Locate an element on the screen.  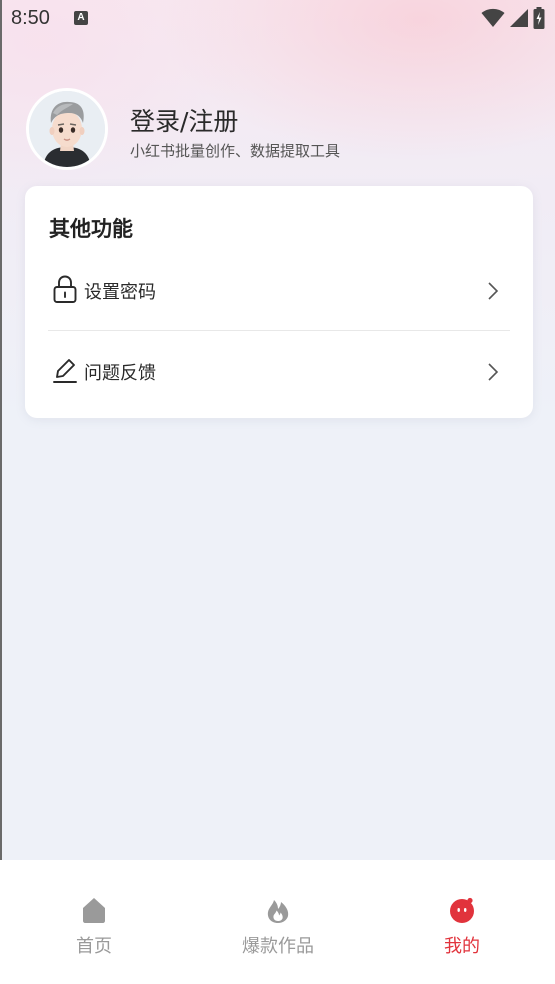
nav-tab-mine: 我的 is located at coordinates (462, 922).